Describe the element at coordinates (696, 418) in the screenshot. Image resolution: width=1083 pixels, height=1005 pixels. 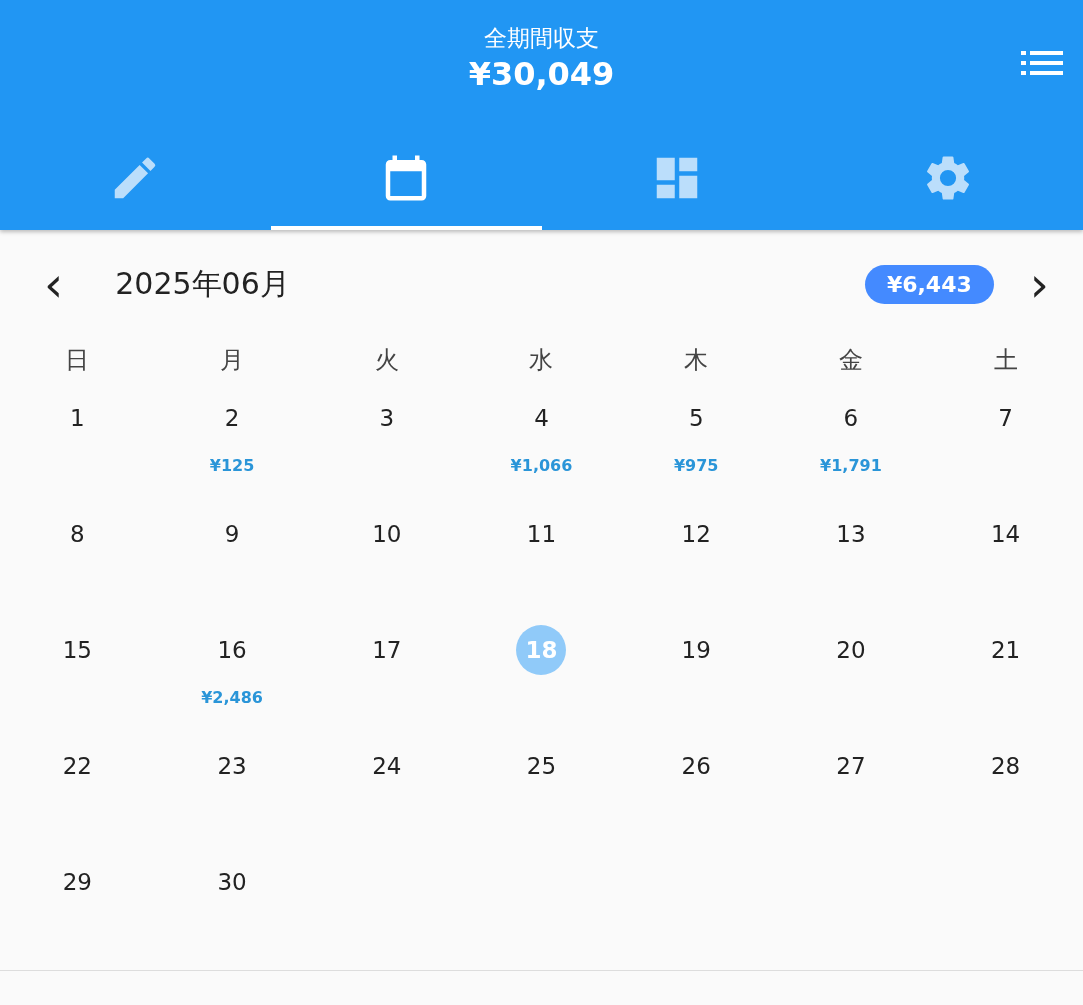
I see `day-number: 5` at that location.